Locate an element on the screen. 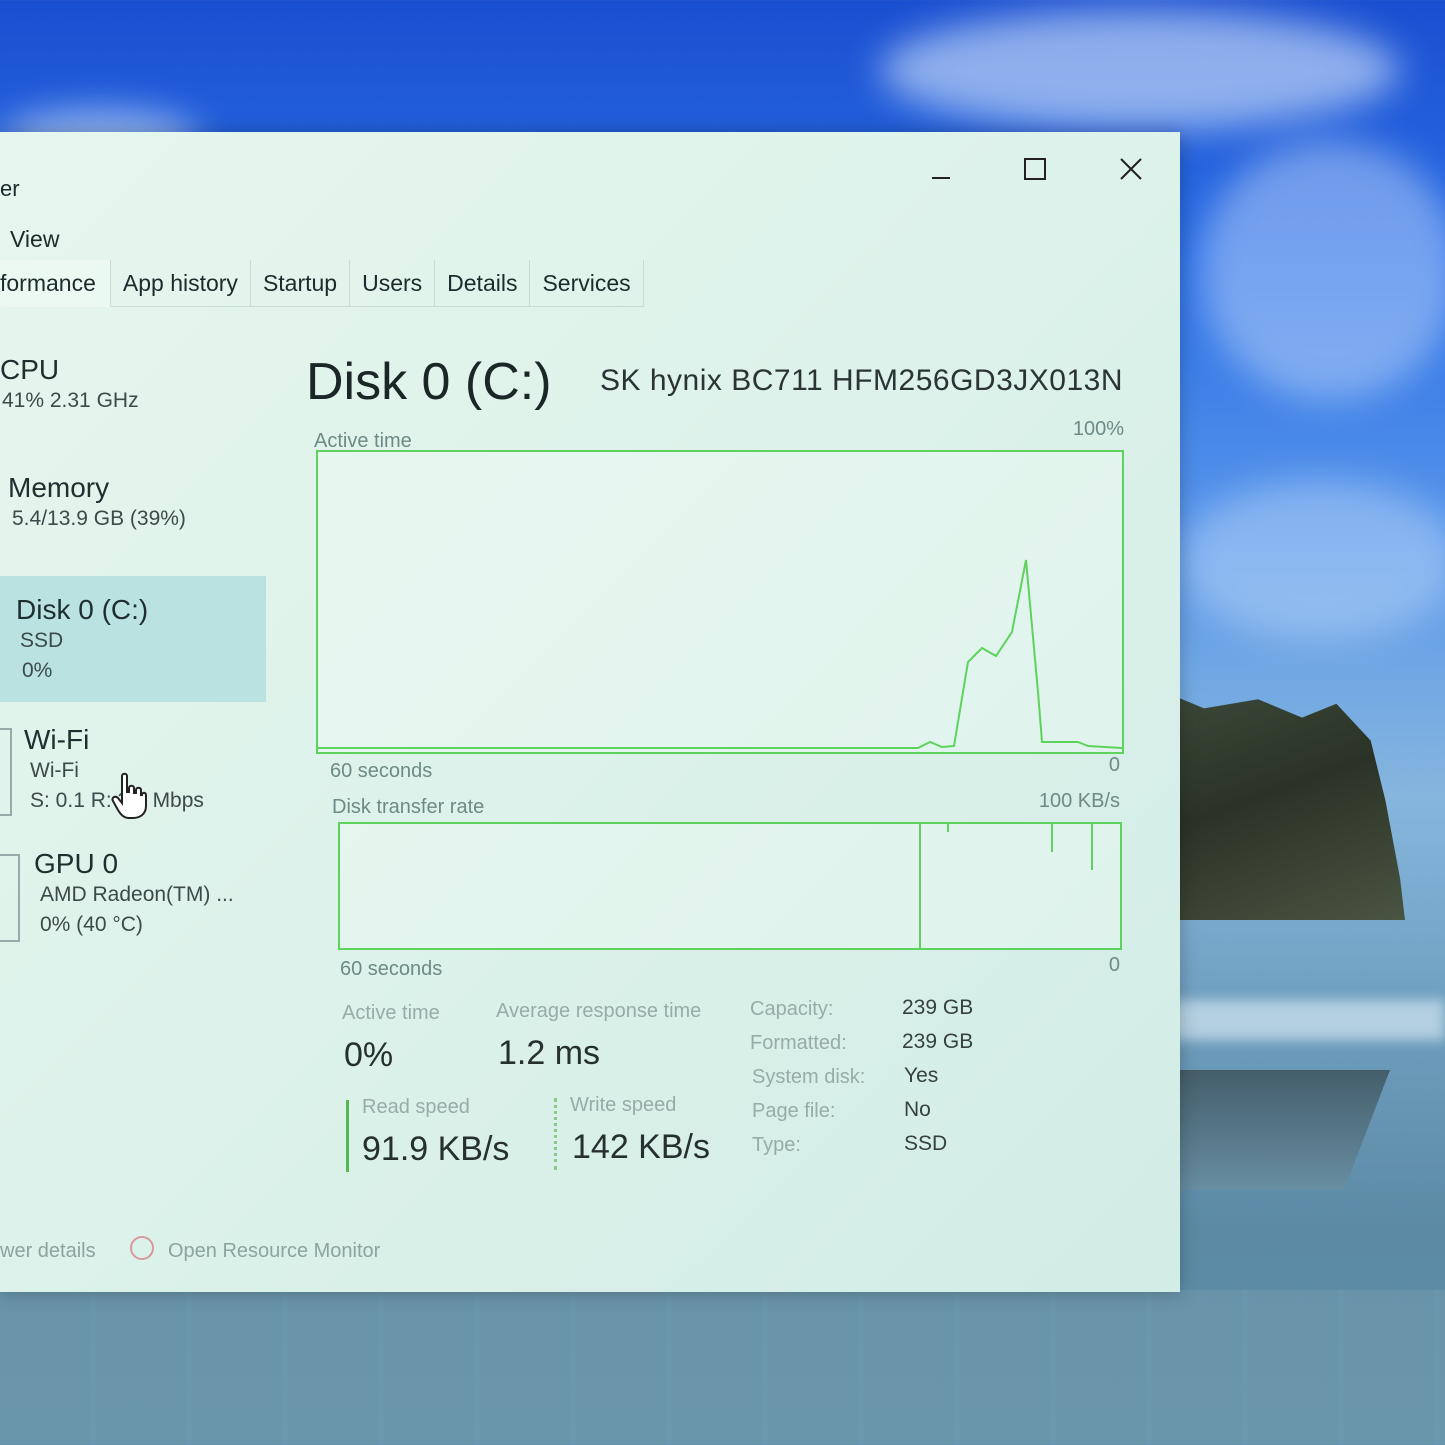 The height and width of the screenshot is (1445, 1445). shoreline is located at coordinates (1305, 1020).